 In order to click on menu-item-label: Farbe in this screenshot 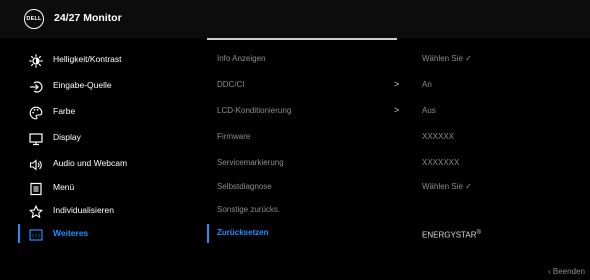, I will do `click(64, 111)`.